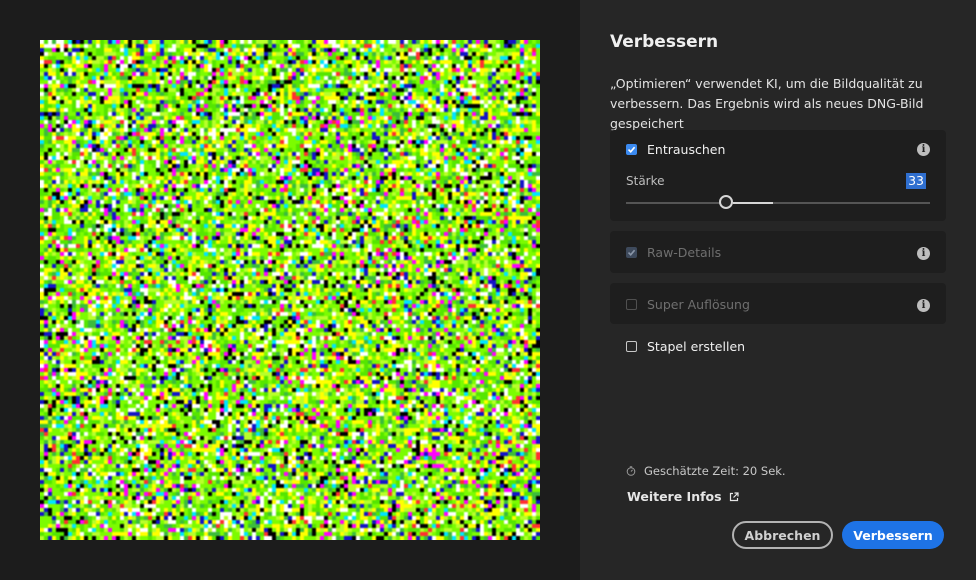 Image resolution: width=976 pixels, height=580 pixels. What do you see at coordinates (674, 496) in the screenshot?
I see `more-info-label: Weitere Infos` at bounding box center [674, 496].